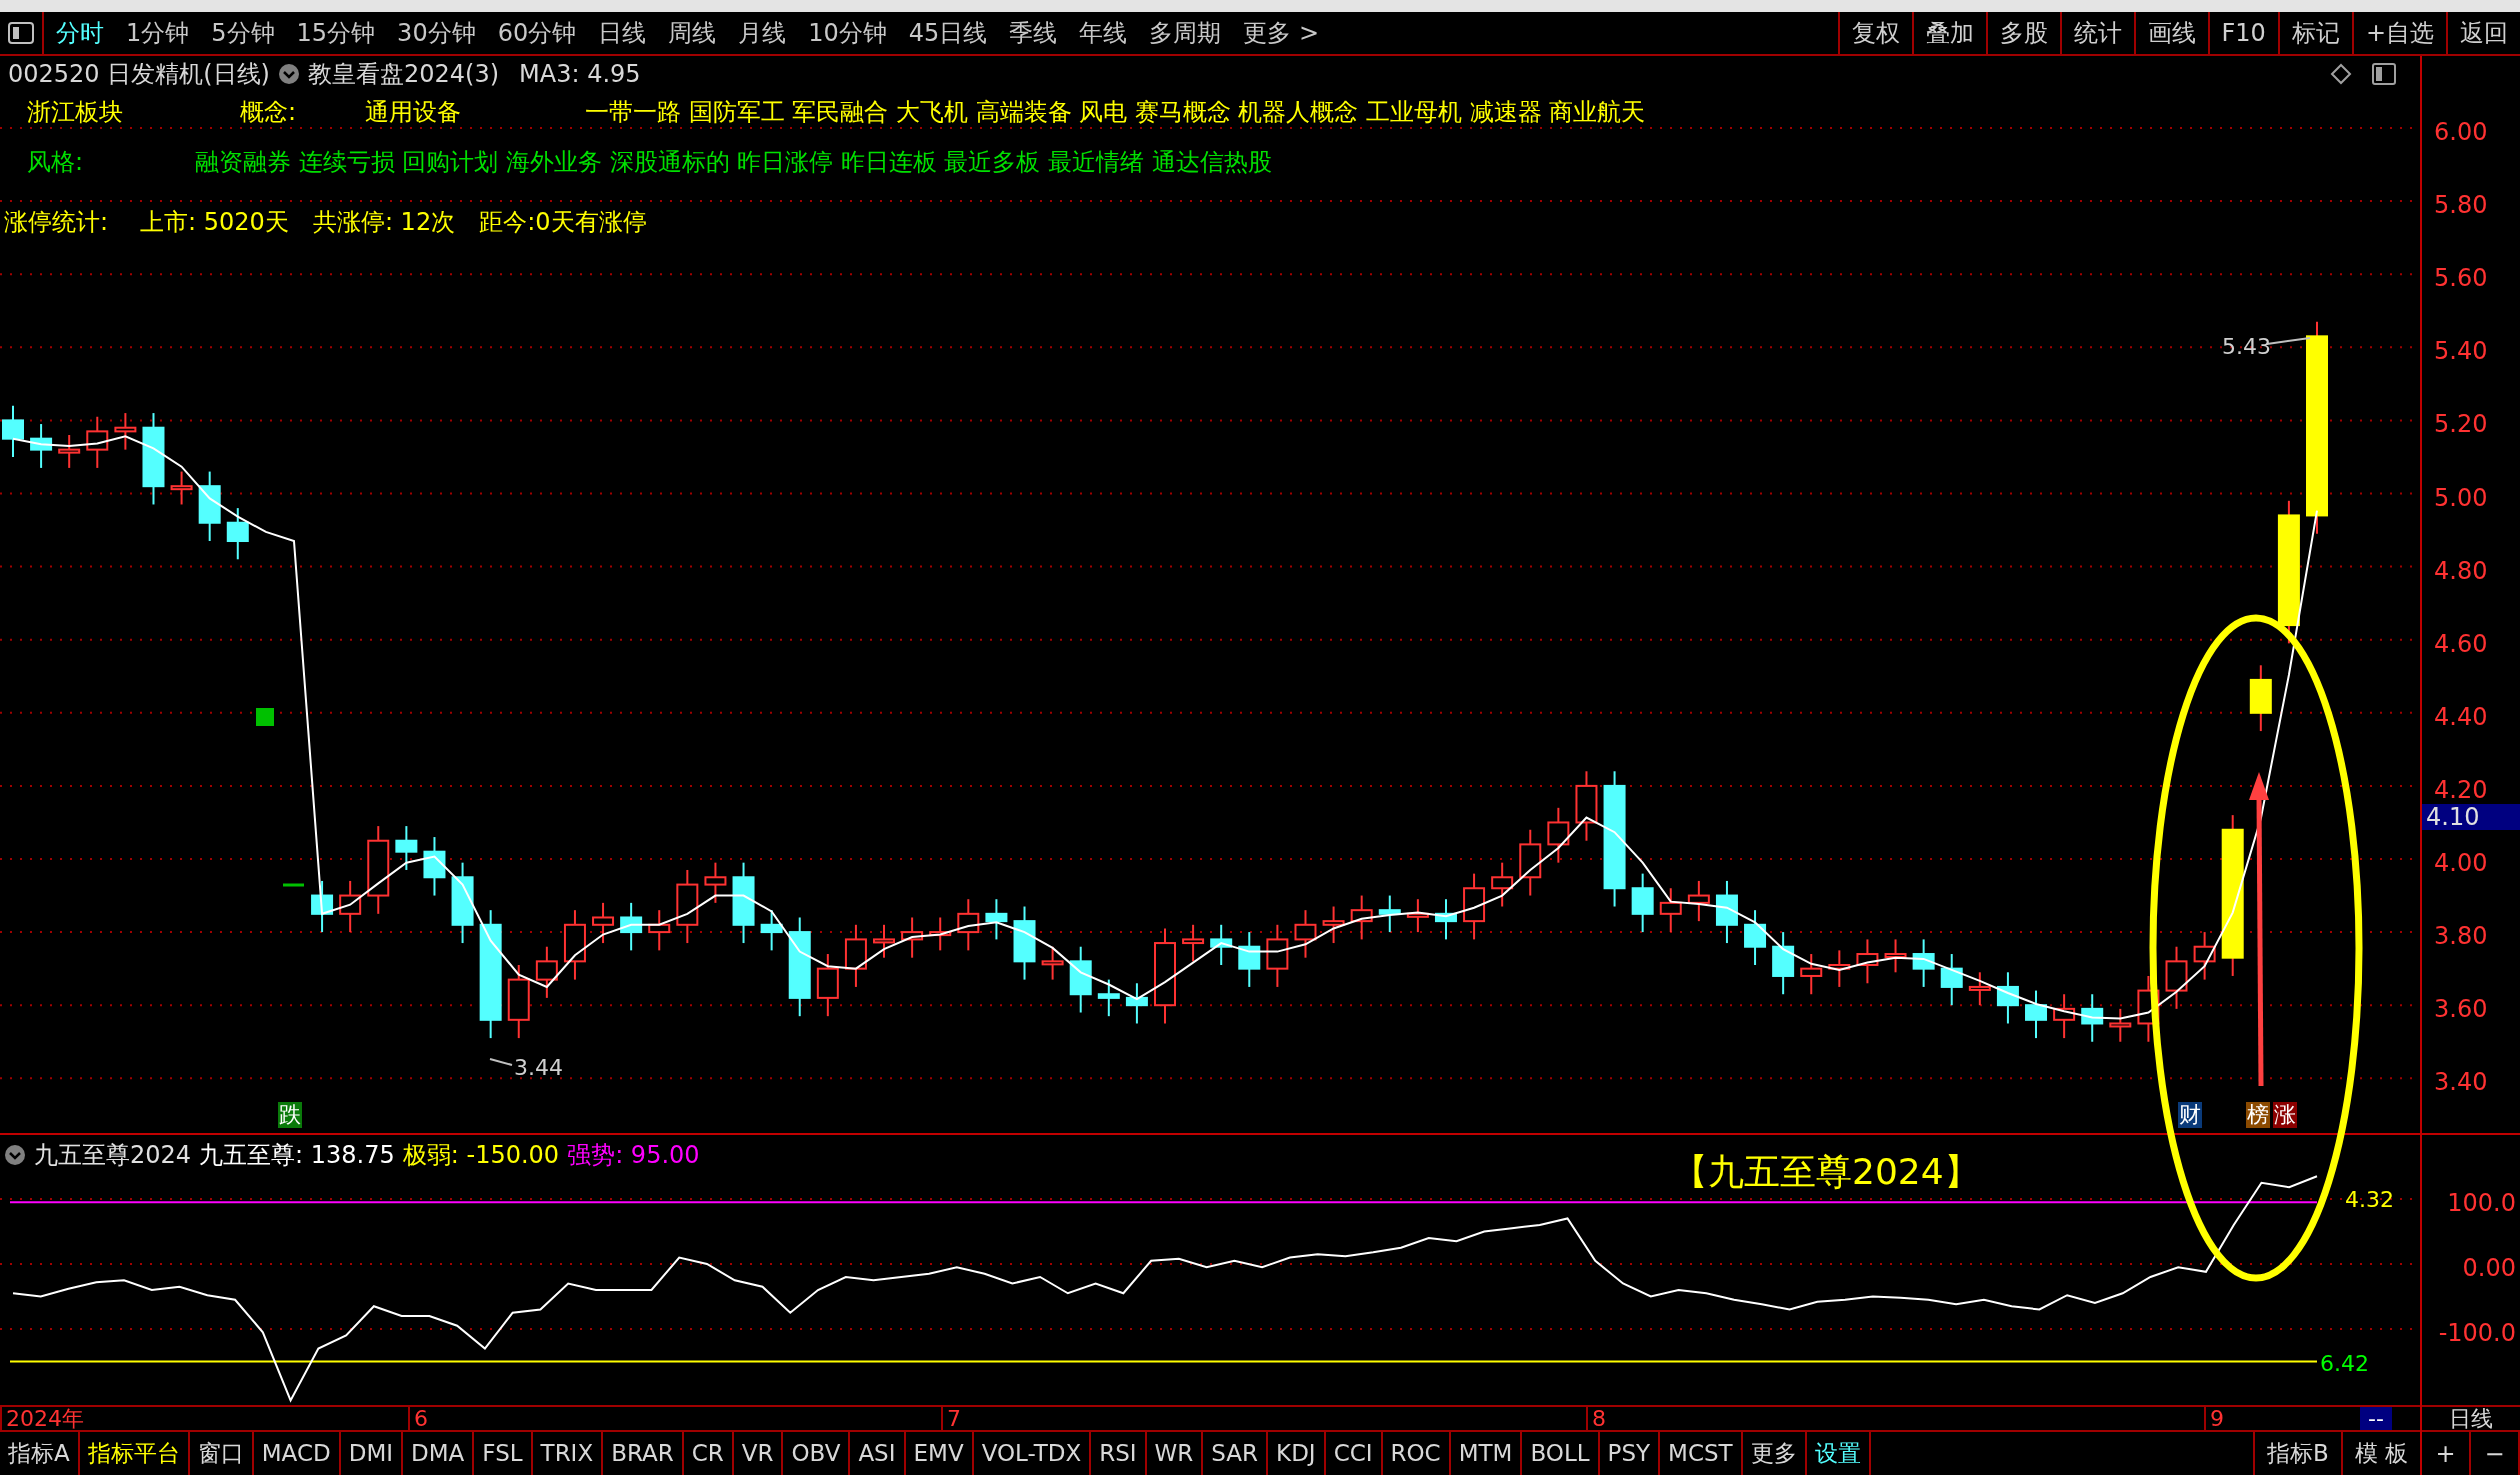 The width and height of the screenshot is (2520, 1475). Describe the element at coordinates (2096, 33) in the screenshot. I see `toolbar-button: 统计` at that location.